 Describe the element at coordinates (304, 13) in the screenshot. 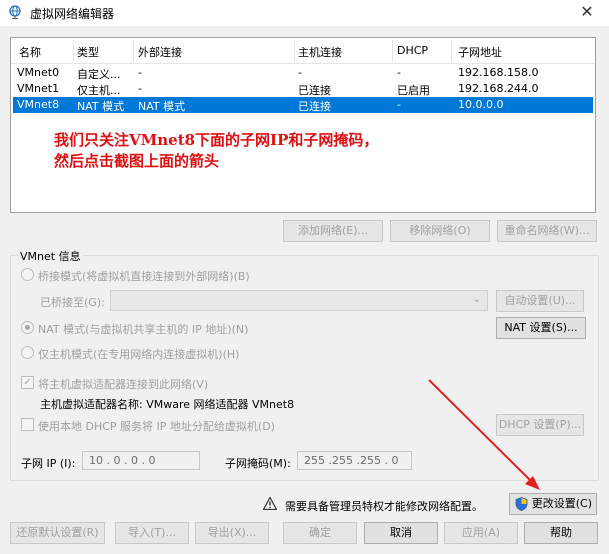

I see `title-bar: 虚拟网络编辑器 ✕` at that location.